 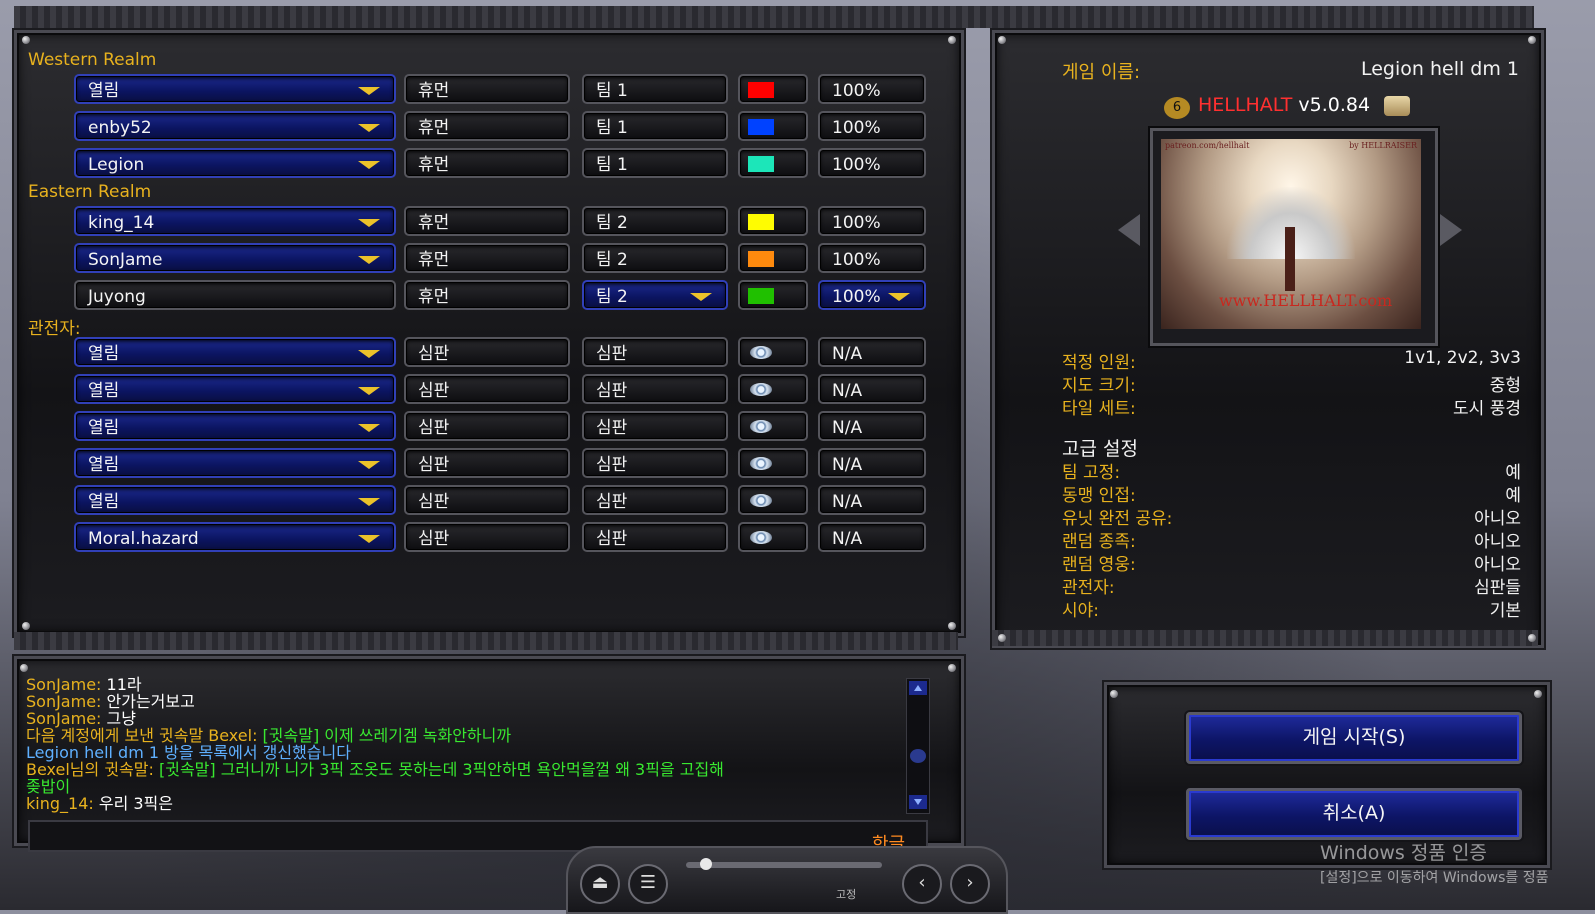 I want to click on player-name: enby52, so click(x=120, y=128).